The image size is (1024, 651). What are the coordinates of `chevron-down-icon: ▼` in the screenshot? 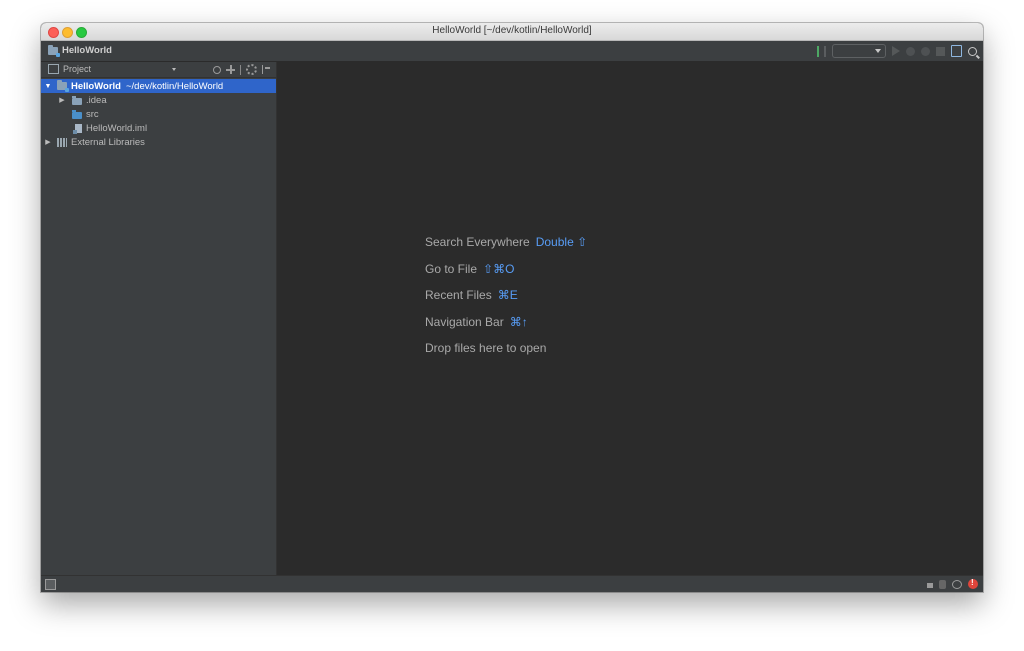 It's located at (48, 86).